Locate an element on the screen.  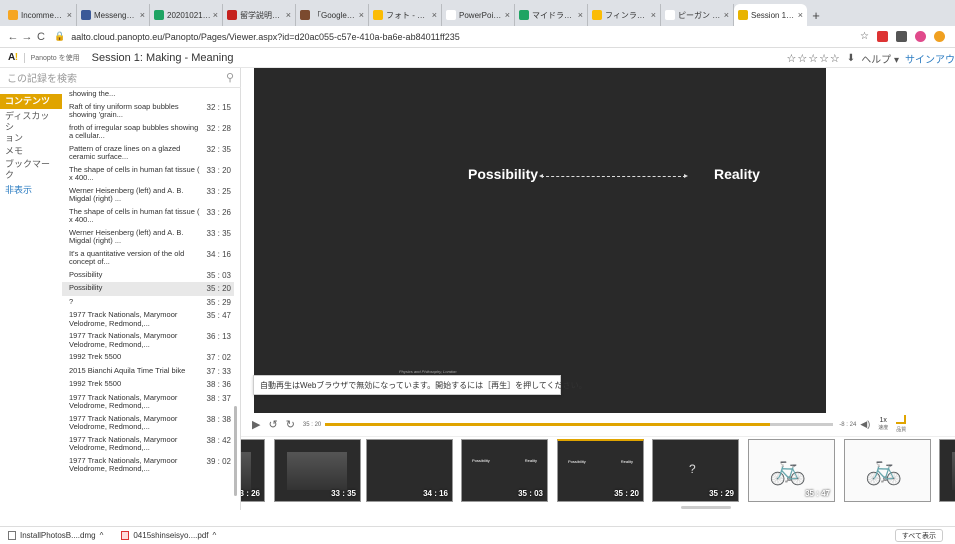
sign-in-link: サインアウ is located at coordinates (930, 58).